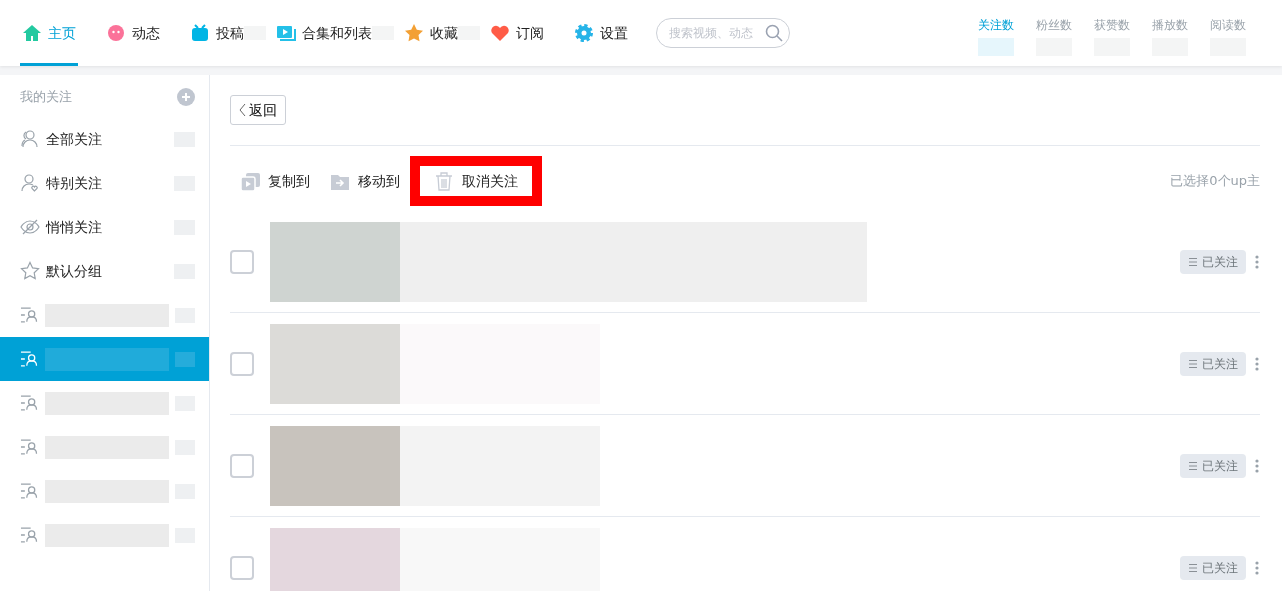  Describe the element at coordinates (601, 33) in the screenshot. I see `nav-tab: 设置` at that location.